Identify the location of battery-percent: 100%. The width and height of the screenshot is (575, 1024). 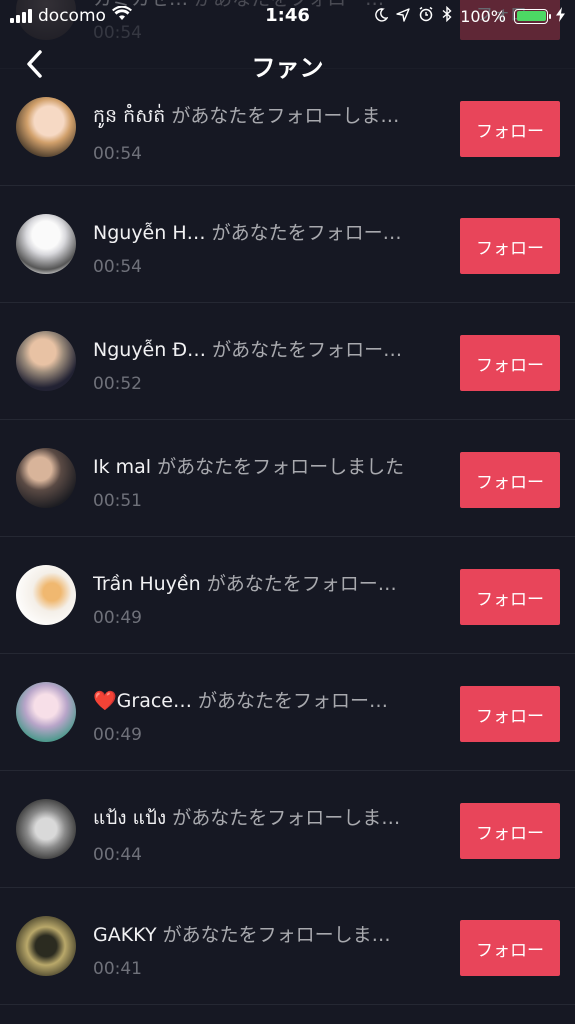
(483, 16).